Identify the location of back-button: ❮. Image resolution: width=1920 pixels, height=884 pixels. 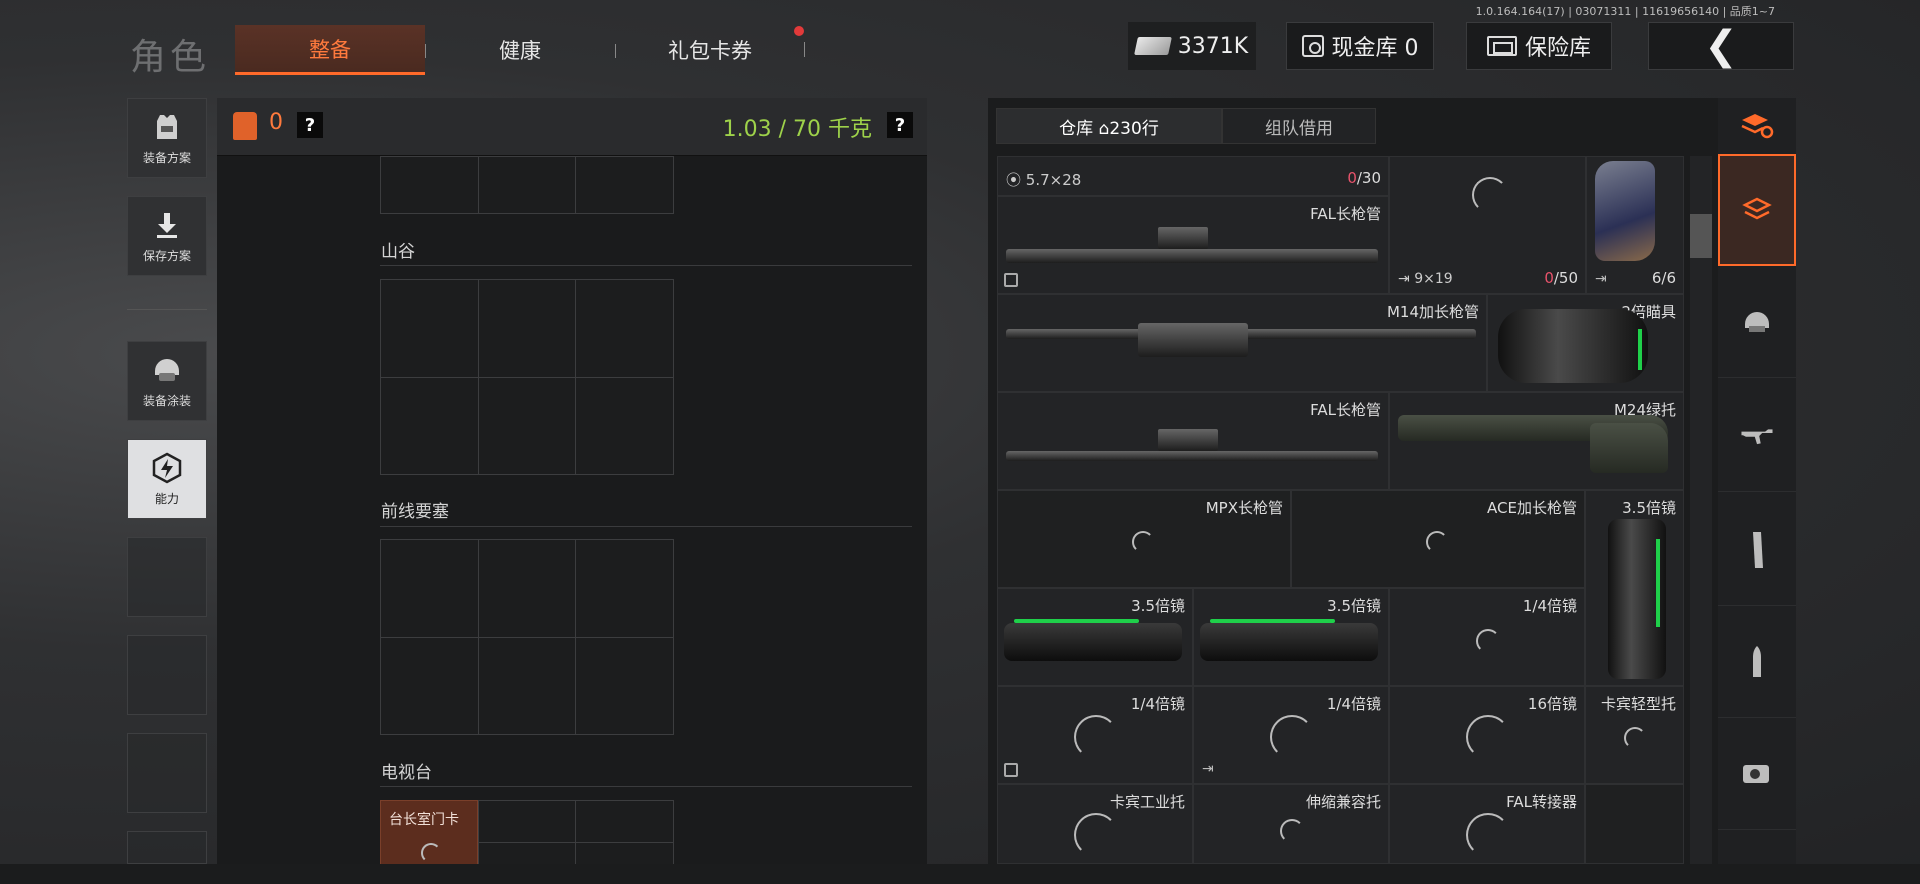
(1721, 46).